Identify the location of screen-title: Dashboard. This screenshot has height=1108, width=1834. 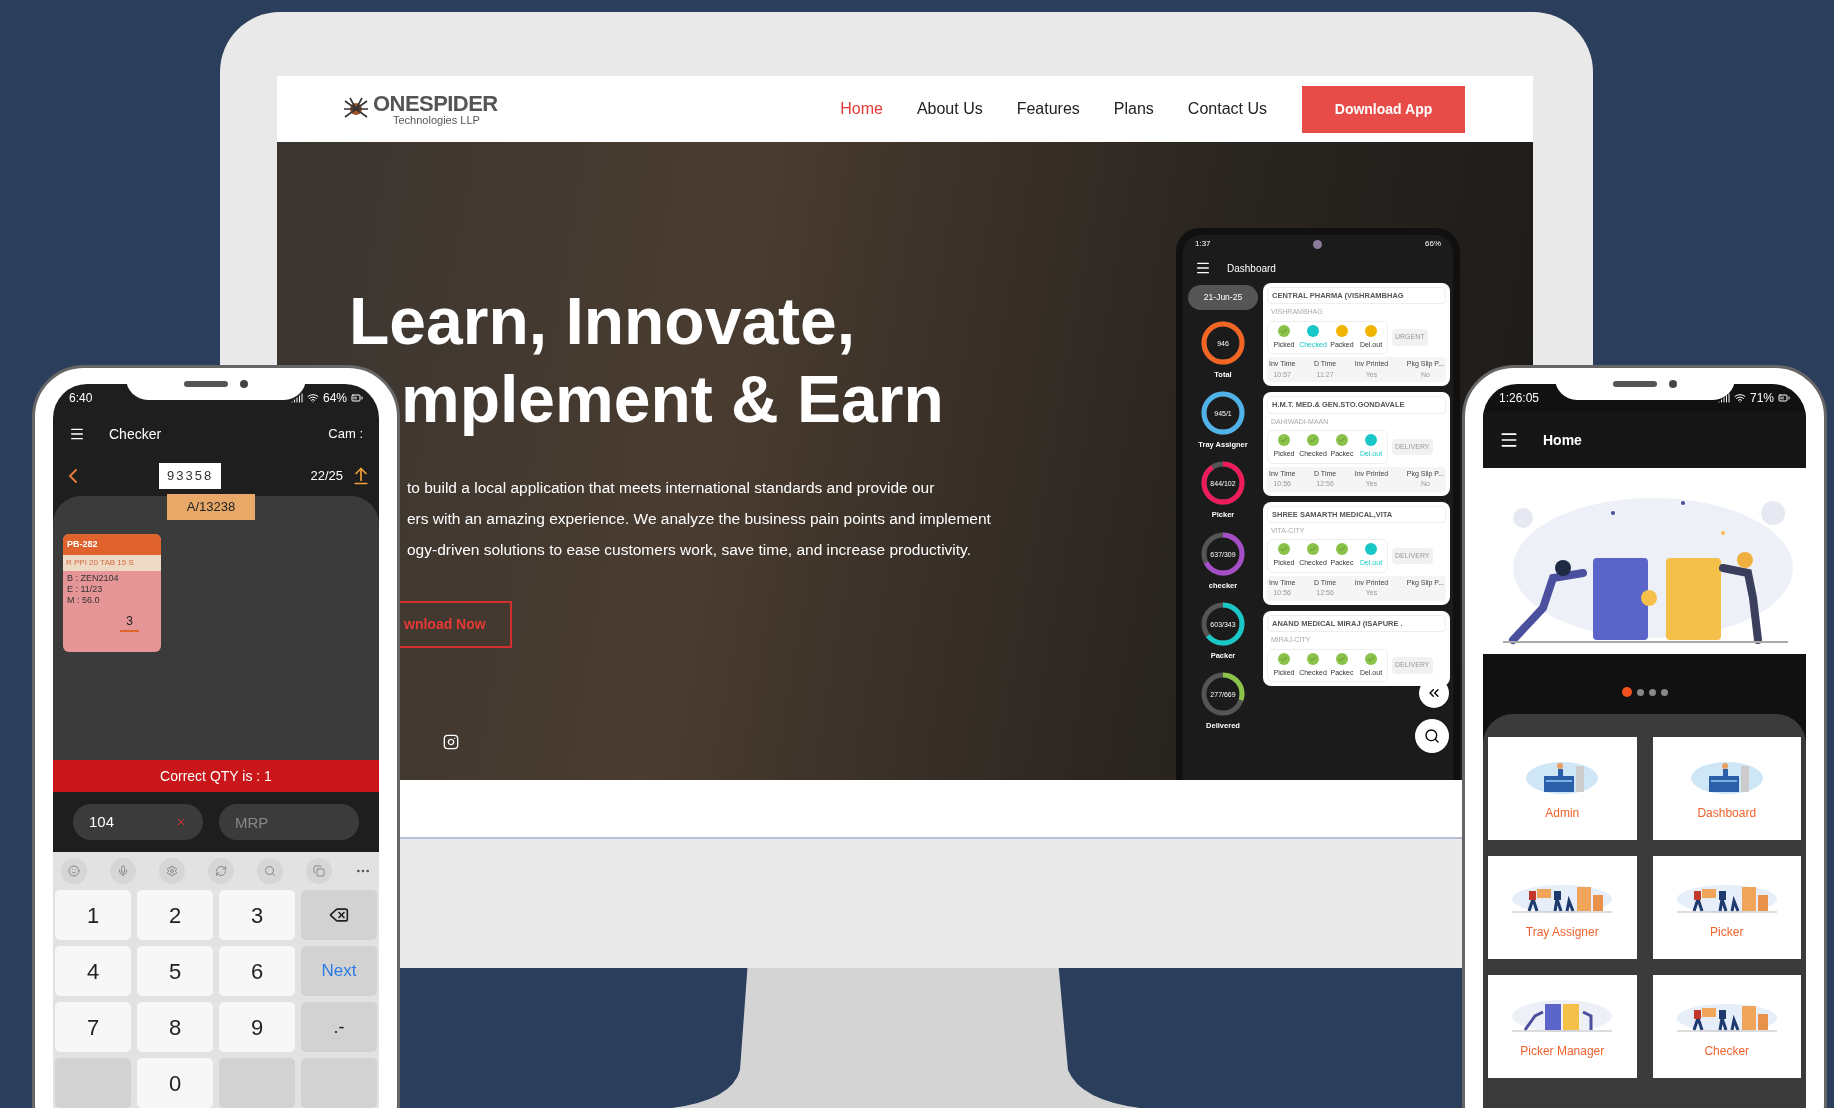
(1251, 268).